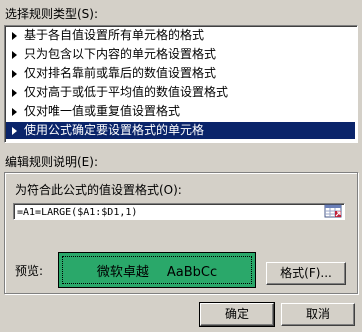 This screenshot has width=362, height=332. What do you see at coordinates (114, 130) in the screenshot?
I see `rule-type-item-label: 使用公式确定要设置格式的单元格` at bounding box center [114, 130].